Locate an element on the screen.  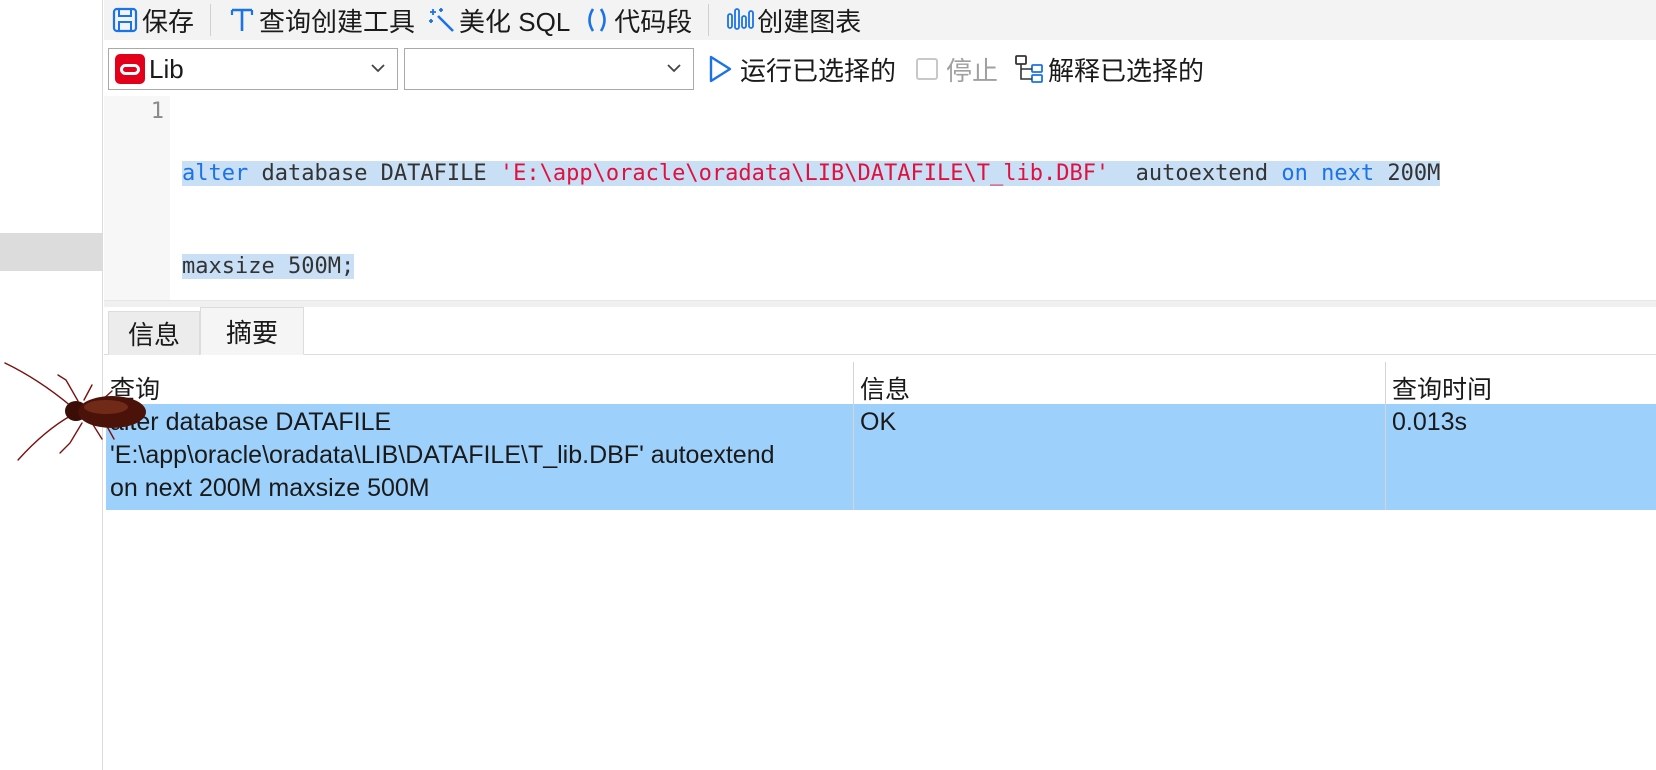
beautify-sql-button: 美化 SQL is located at coordinates (498, 20).